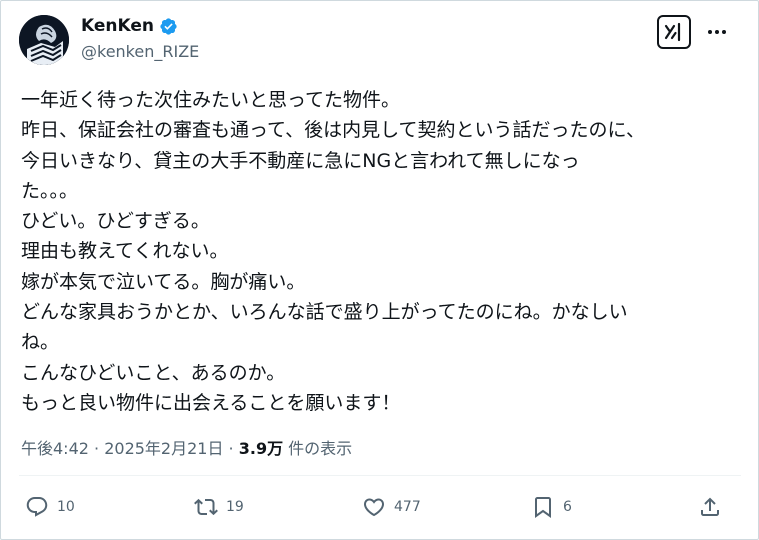  I want to click on tweet-line: こんなひどいこと、あるのか。, so click(153, 372).